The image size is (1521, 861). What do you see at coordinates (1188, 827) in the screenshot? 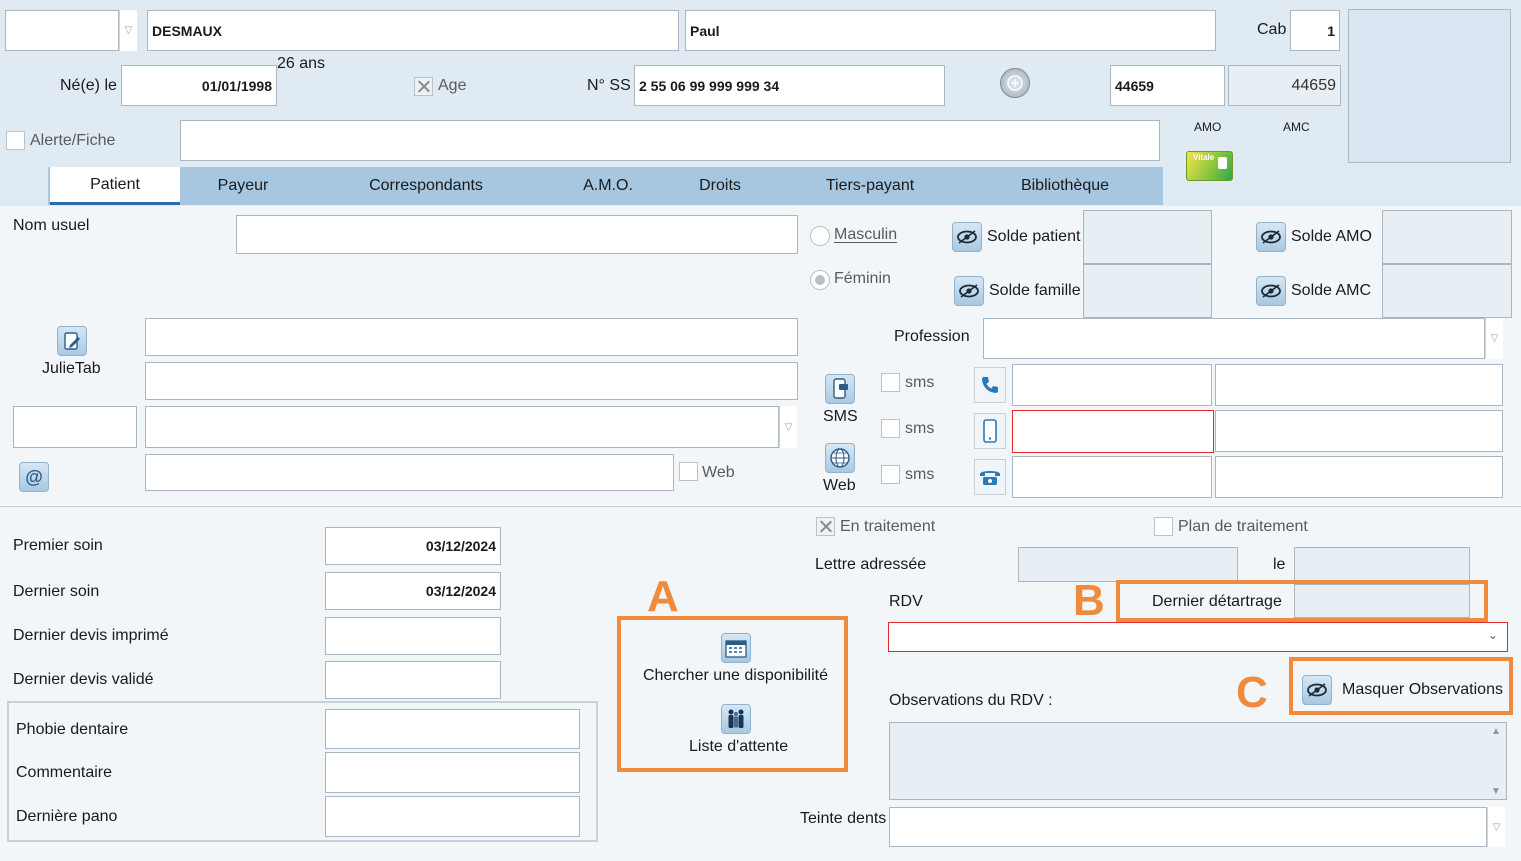
I see `teinte-dents-select` at bounding box center [1188, 827].